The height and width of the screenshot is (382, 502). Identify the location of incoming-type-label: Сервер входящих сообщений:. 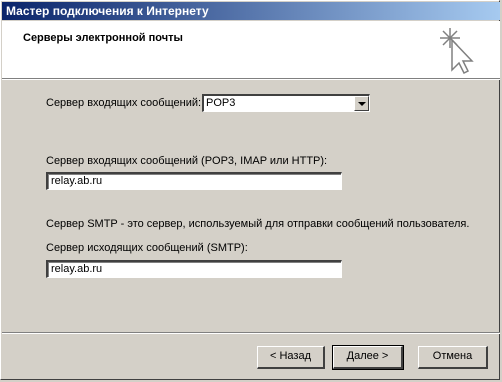
(124, 103).